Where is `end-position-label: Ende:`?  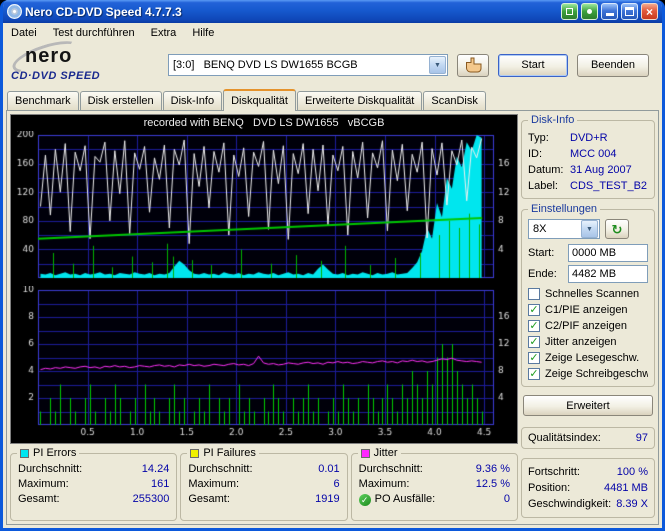
end-position-label: Ende: is located at coordinates (542, 274).